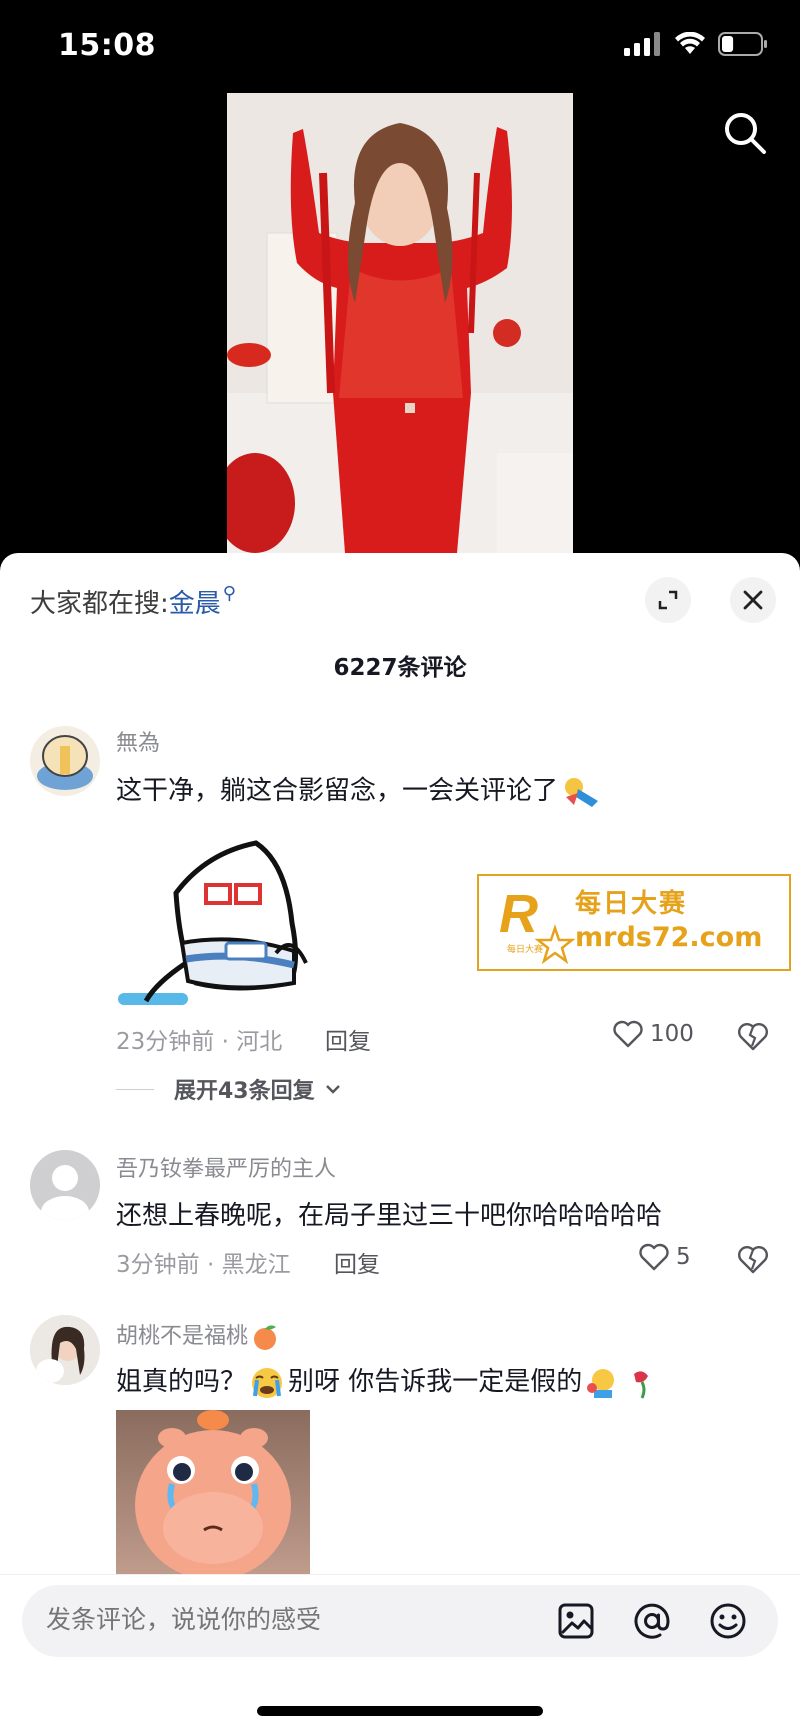  I want to click on wilted-rose-emoji-icon, so click(641, 1384).